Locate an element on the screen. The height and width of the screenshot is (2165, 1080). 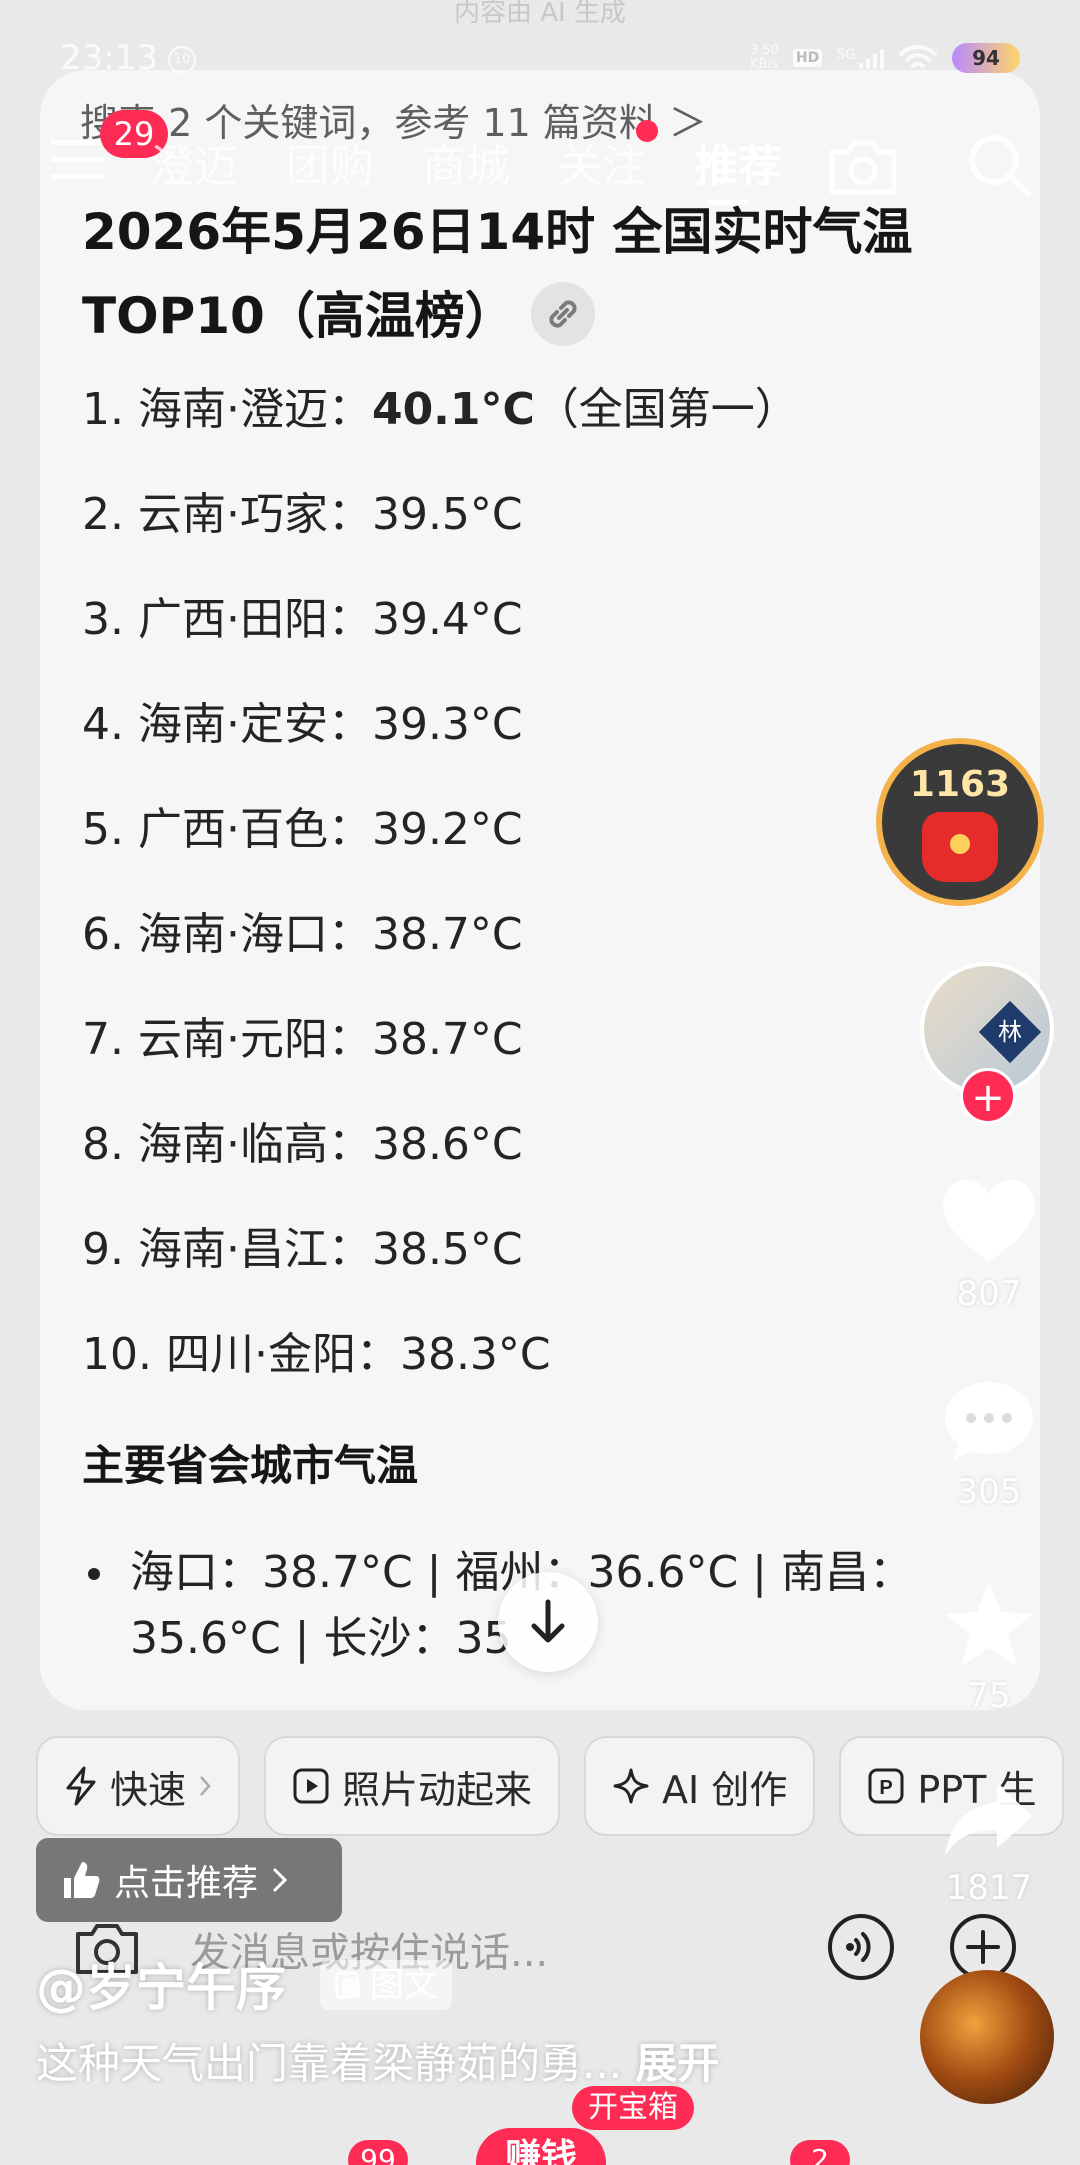
notification-badge: 10 is located at coordinates (182, 60).